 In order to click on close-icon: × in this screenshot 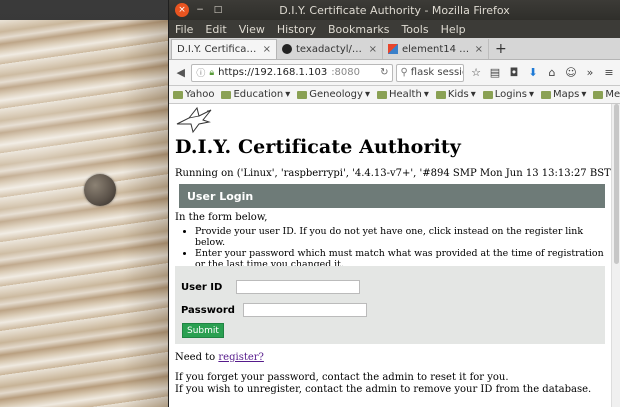, I will do `click(182, 10)`.